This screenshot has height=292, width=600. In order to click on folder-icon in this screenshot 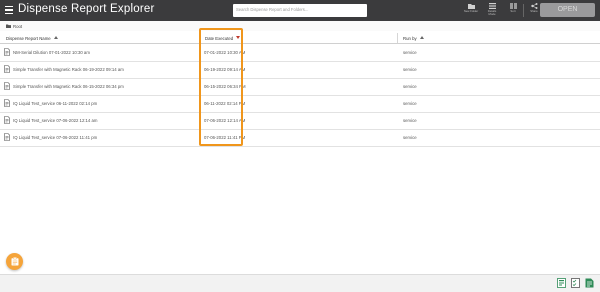, I will do `click(8, 26)`.